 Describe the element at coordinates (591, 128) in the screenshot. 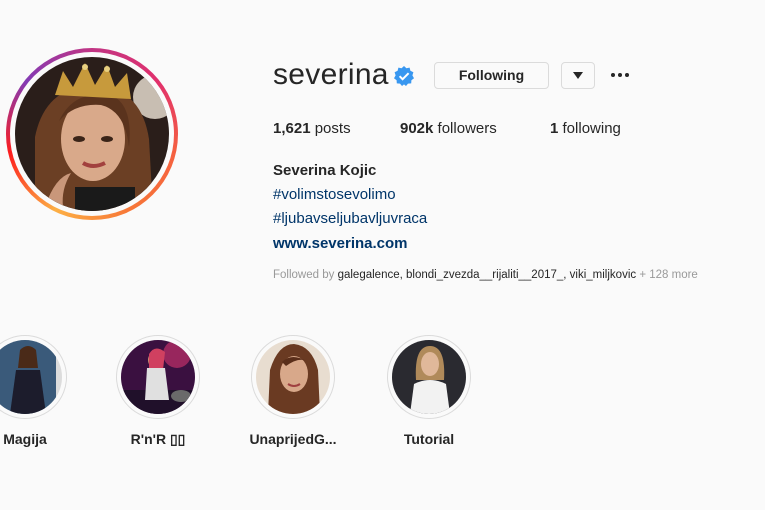

I see `following-label: following` at that location.